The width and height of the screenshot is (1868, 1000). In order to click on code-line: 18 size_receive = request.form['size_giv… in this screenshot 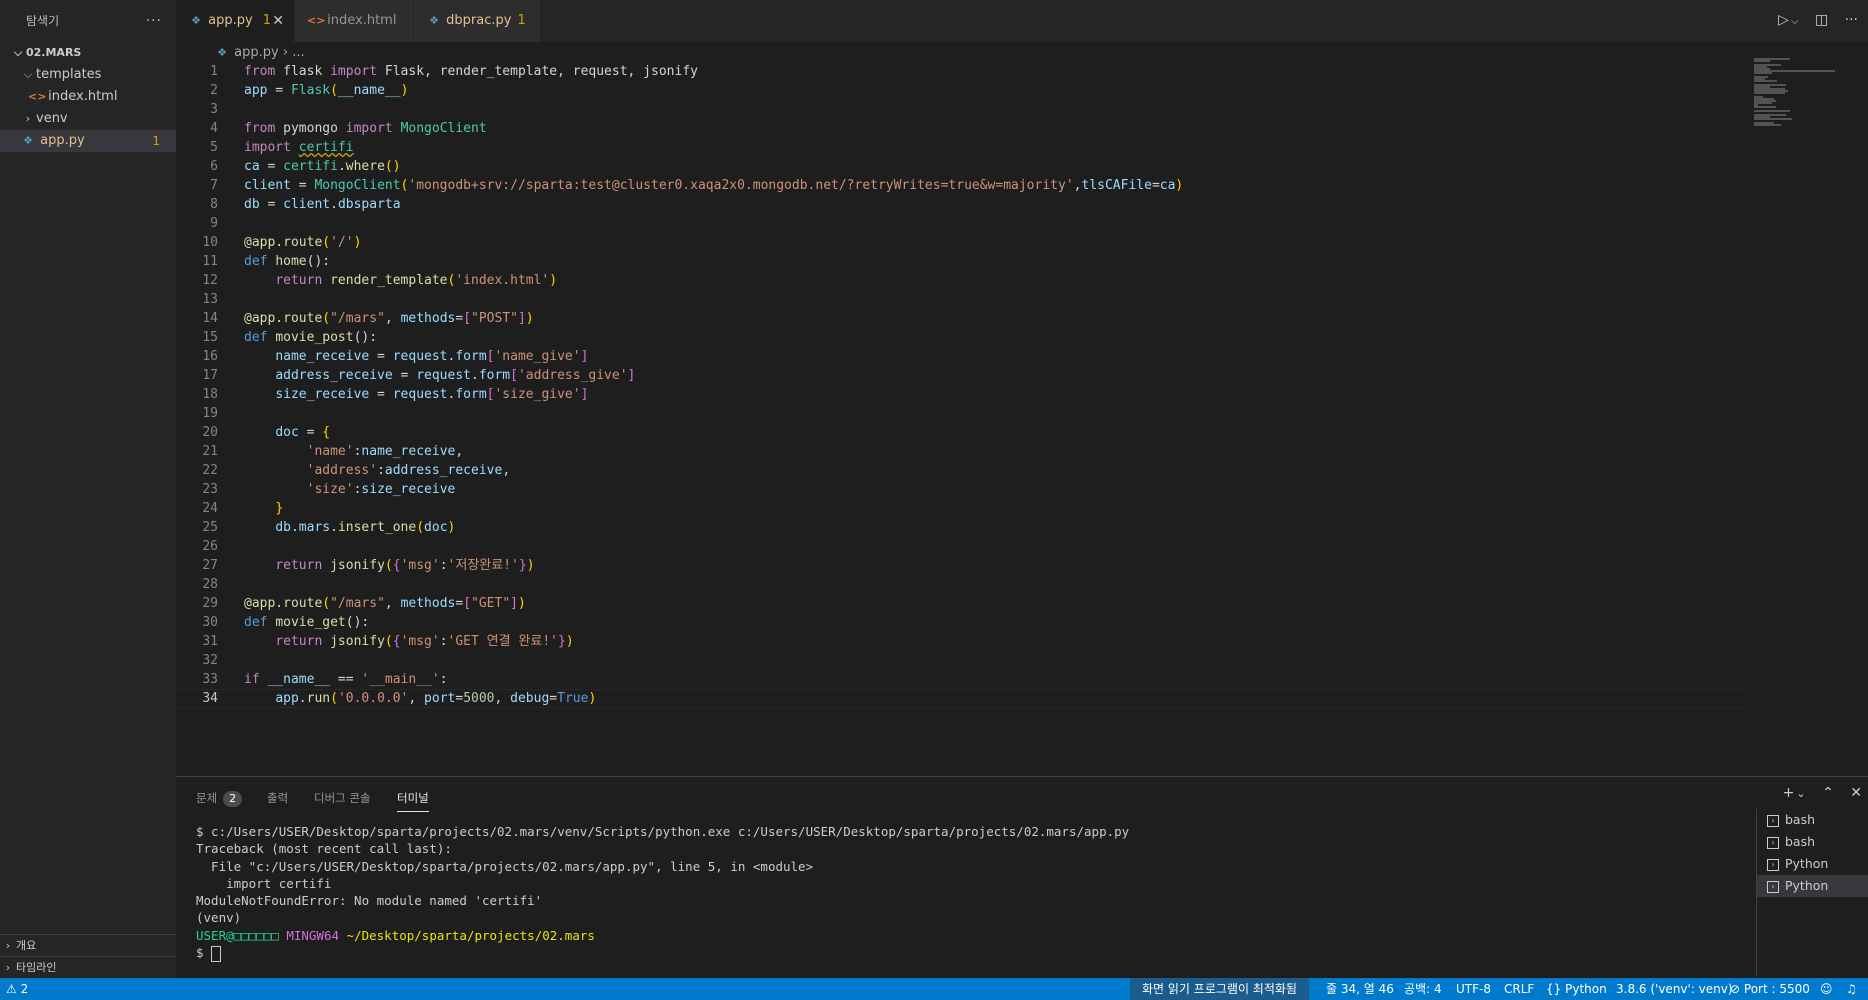, I will do `click(959, 394)`.